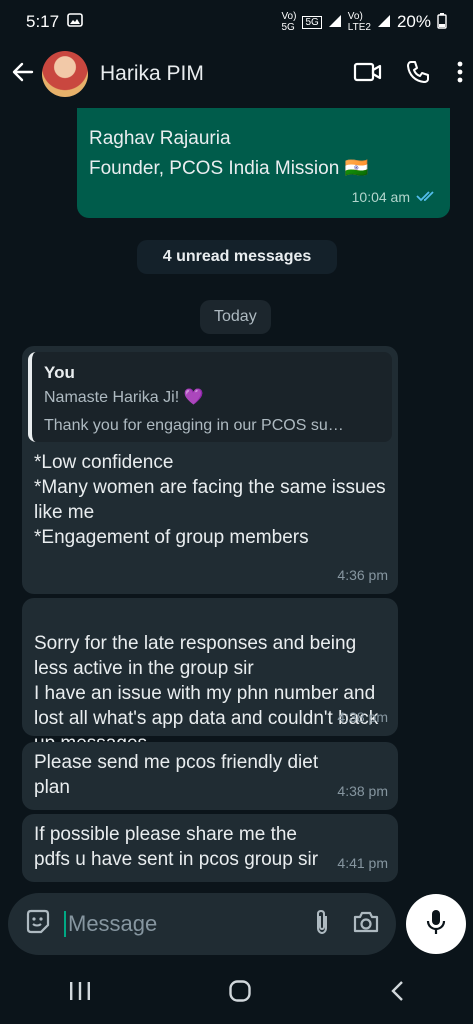  I want to click on back-arrow-icon, so click(23, 74).